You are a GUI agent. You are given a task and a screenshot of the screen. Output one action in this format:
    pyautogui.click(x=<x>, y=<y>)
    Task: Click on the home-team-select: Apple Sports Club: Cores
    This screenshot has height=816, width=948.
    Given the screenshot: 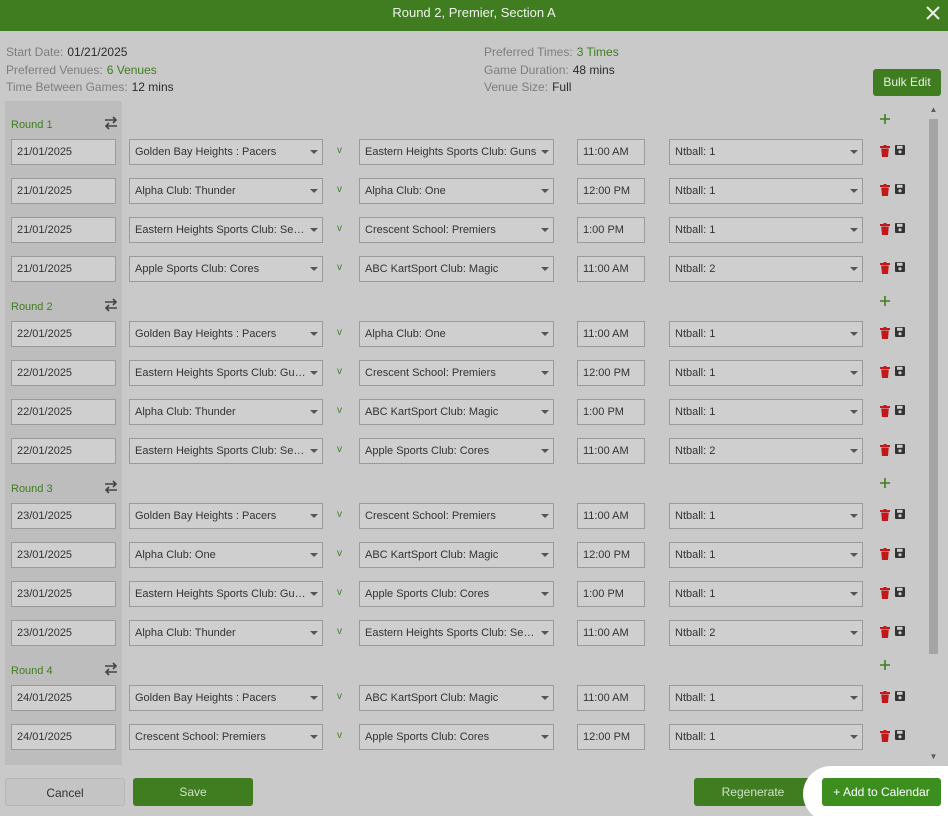 What is the action you would take?
    pyautogui.click(x=226, y=269)
    